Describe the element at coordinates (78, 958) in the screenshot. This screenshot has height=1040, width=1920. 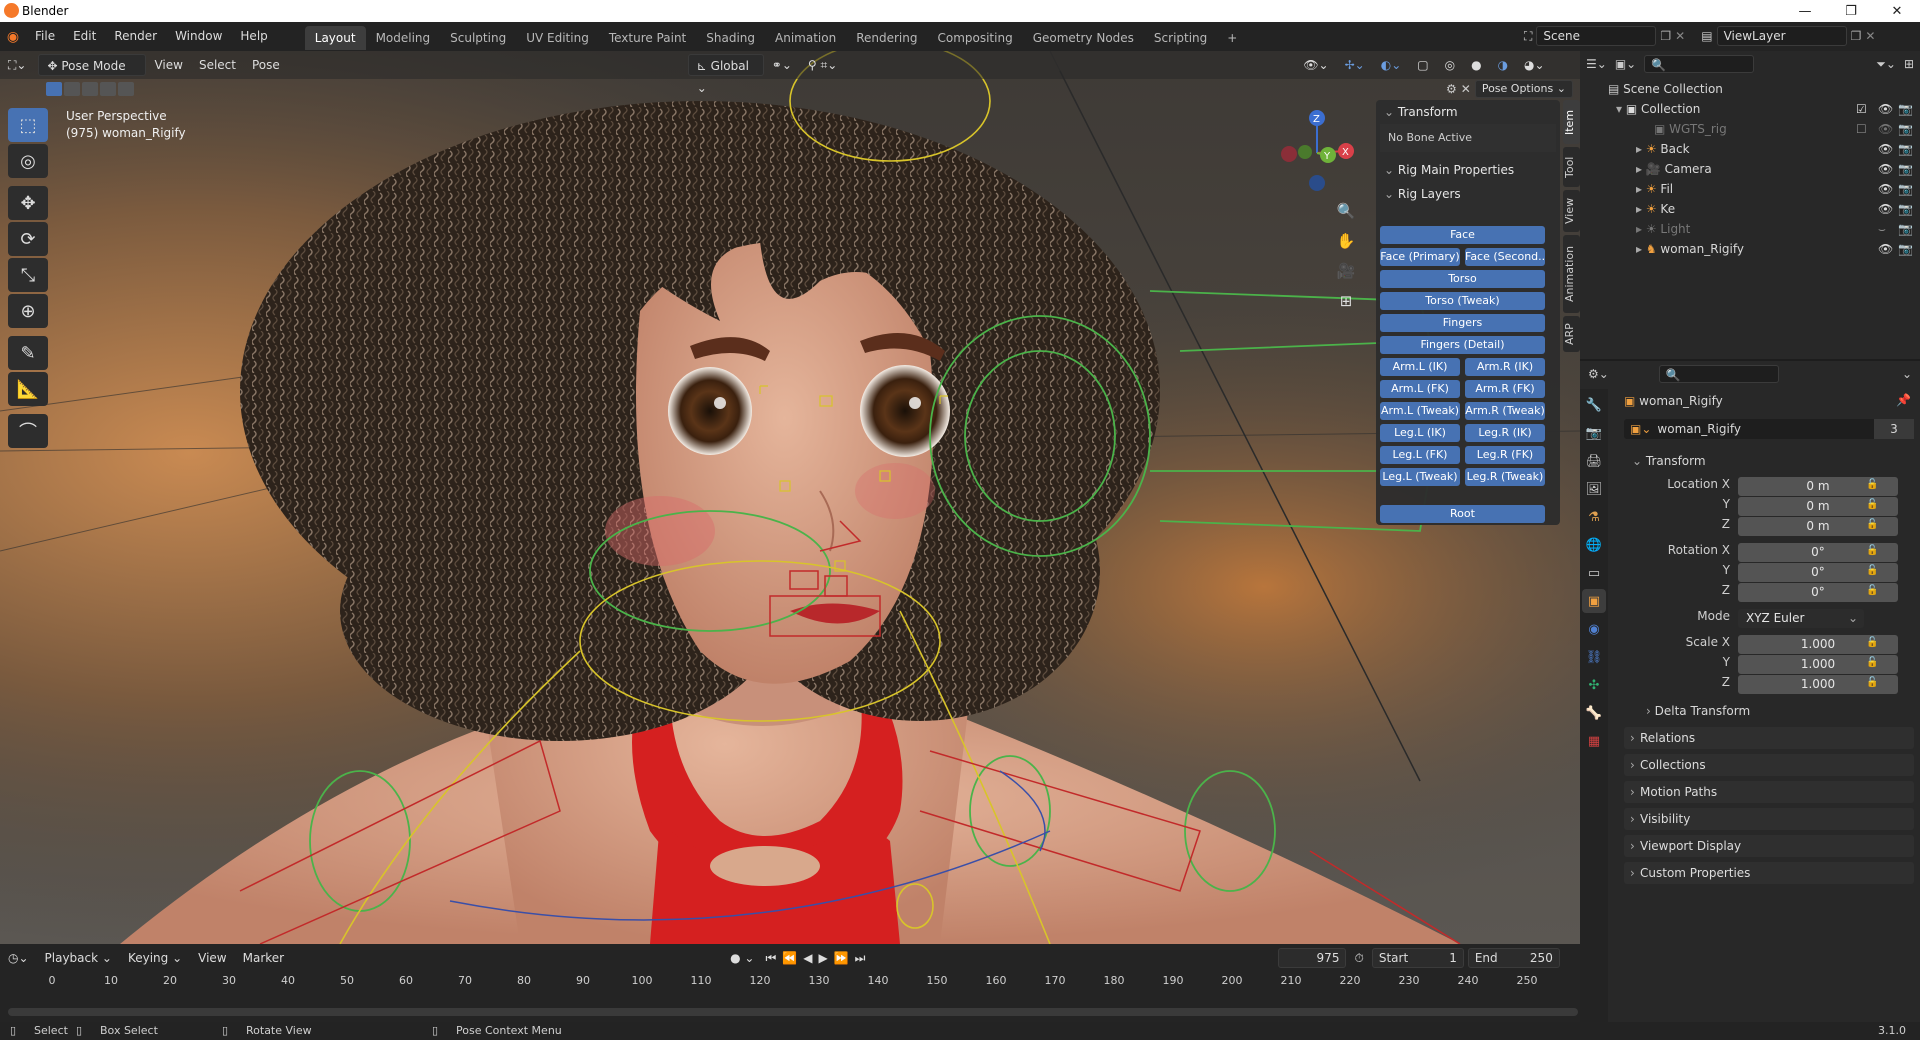
I see `menu-playback: Playback ⌄` at that location.